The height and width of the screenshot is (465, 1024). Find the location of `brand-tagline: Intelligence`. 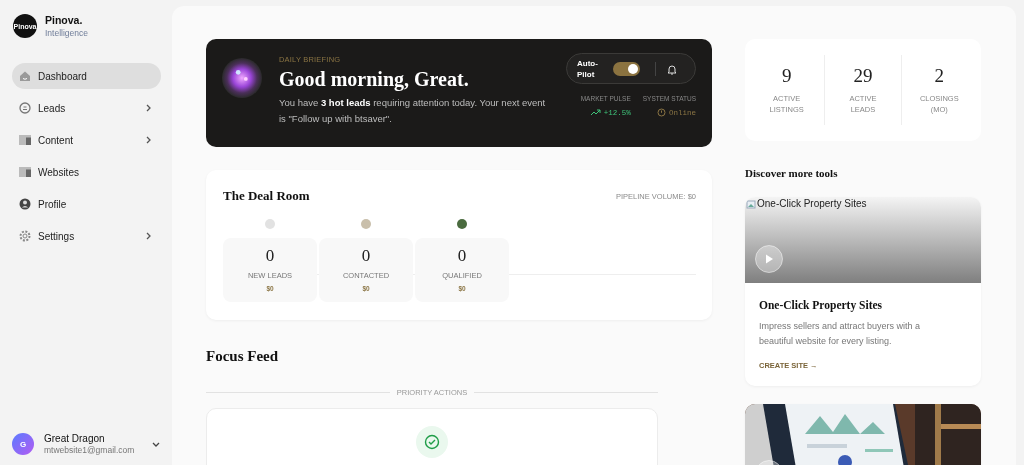

brand-tagline: Intelligence is located at coordinates (66, 33).